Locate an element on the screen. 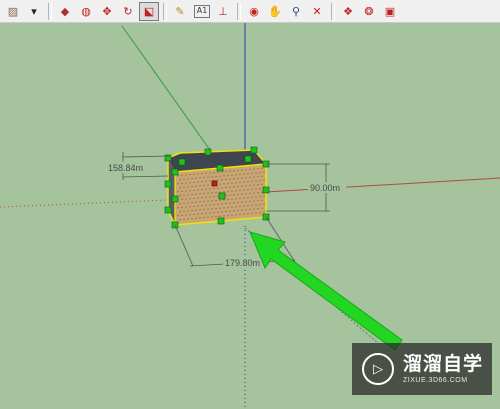 The width and height of the screenshot is (500, 409). orbit-icon: ◉ is located at coordinates (254, 11).